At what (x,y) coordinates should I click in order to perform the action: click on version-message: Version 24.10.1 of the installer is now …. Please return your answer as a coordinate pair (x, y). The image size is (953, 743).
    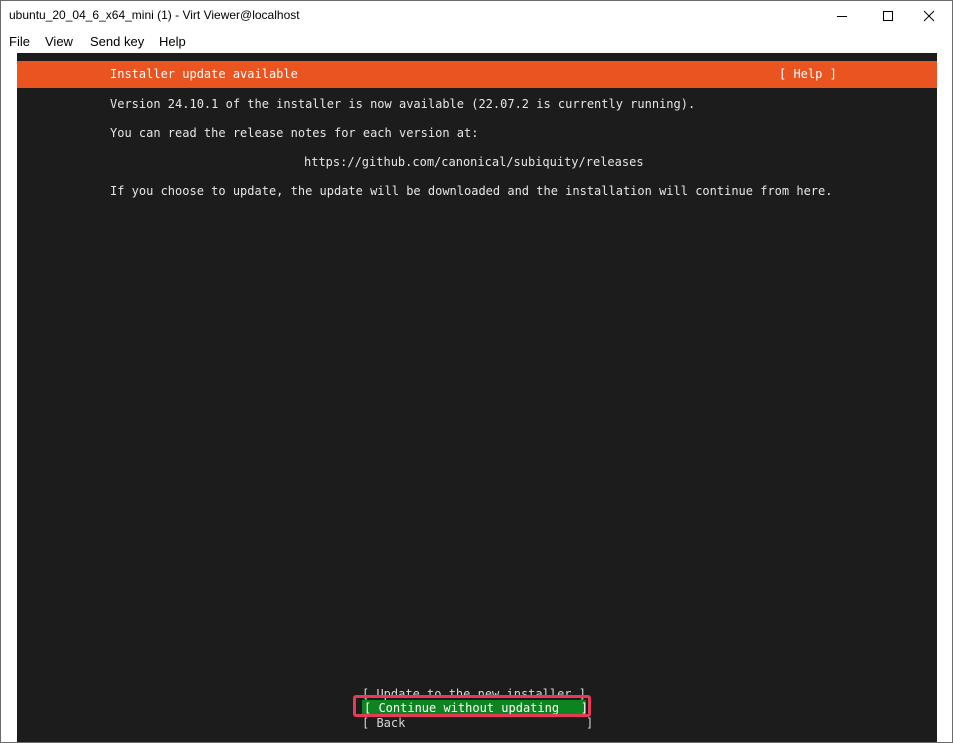
    Looking at the image, I should click on (403, 104).